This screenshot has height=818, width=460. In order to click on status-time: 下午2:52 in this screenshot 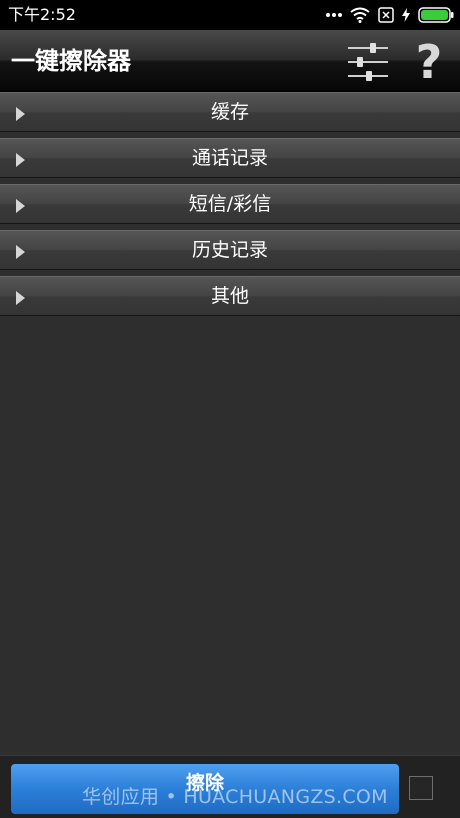, I will do `click(42, 14)`.